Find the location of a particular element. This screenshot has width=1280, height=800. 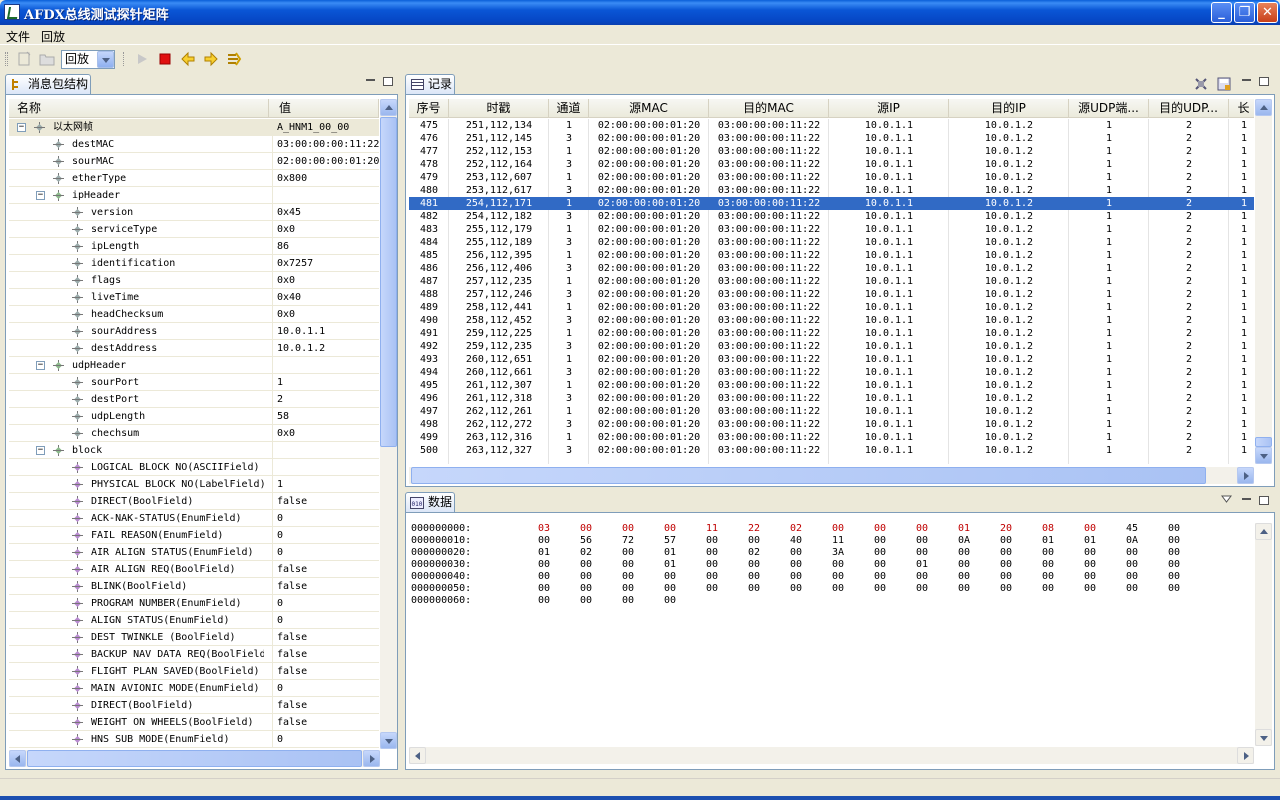

tree-row: version 0x45 is located at coordinates (194, 212).